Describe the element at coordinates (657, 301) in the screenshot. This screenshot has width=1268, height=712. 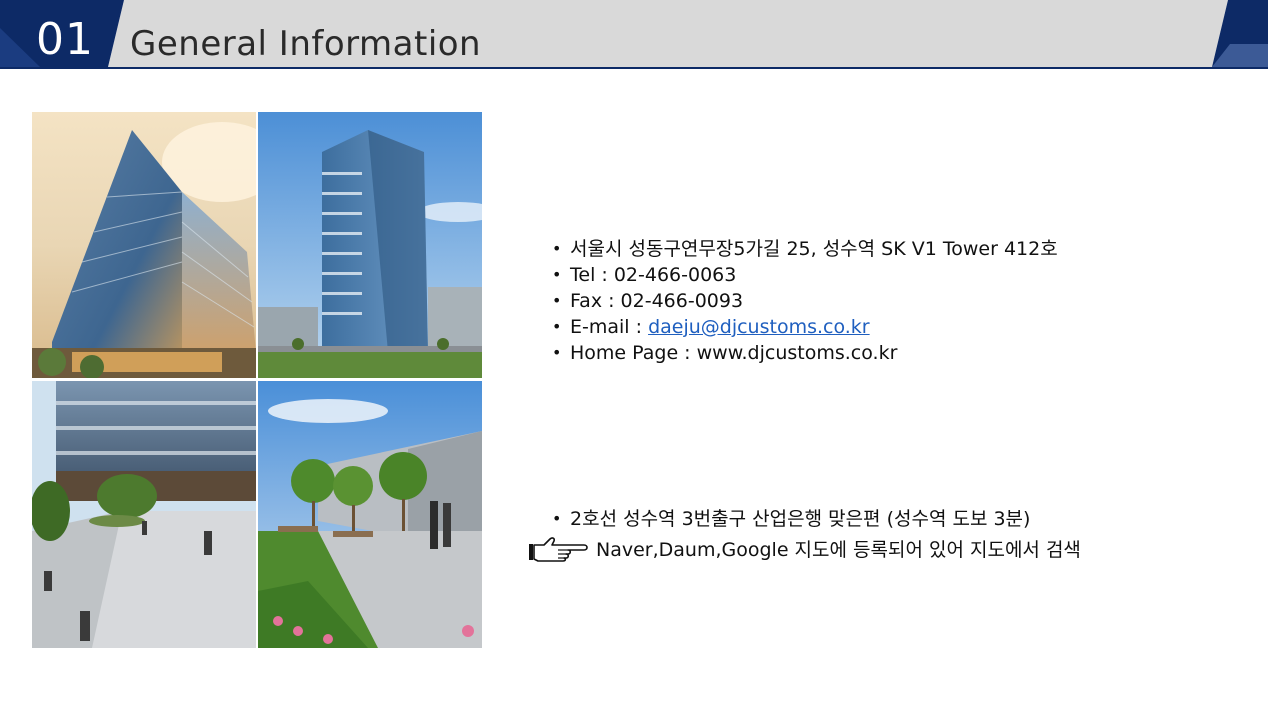
I see `fax-text: Fax : 02-466-0093` at that location.